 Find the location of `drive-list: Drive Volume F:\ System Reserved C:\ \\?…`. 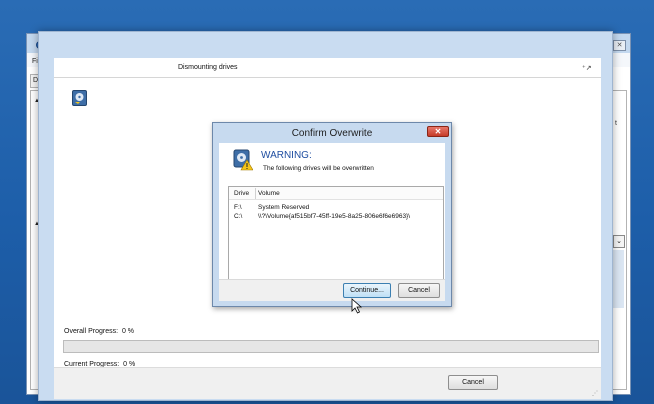

drive-list: Drive Volume F:\ System Reserved C:\ \\?… is located at coordinates (336, 234).